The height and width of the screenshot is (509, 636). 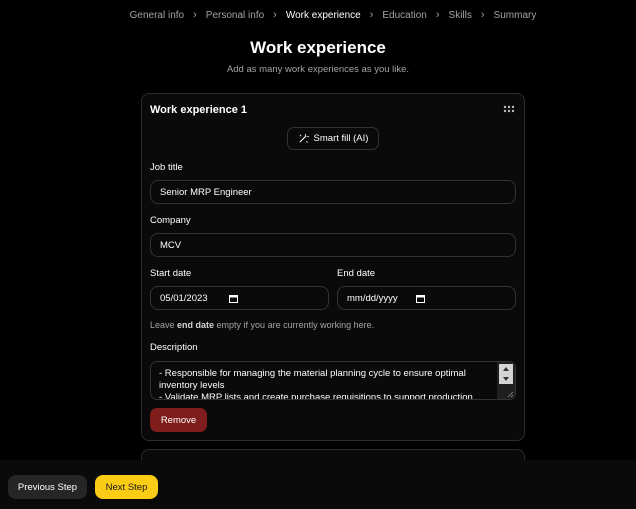 What do you see at coordinates (356, 273) in the screenshot?
I see `end-date-label: End date` at bounding box center [356, 273].